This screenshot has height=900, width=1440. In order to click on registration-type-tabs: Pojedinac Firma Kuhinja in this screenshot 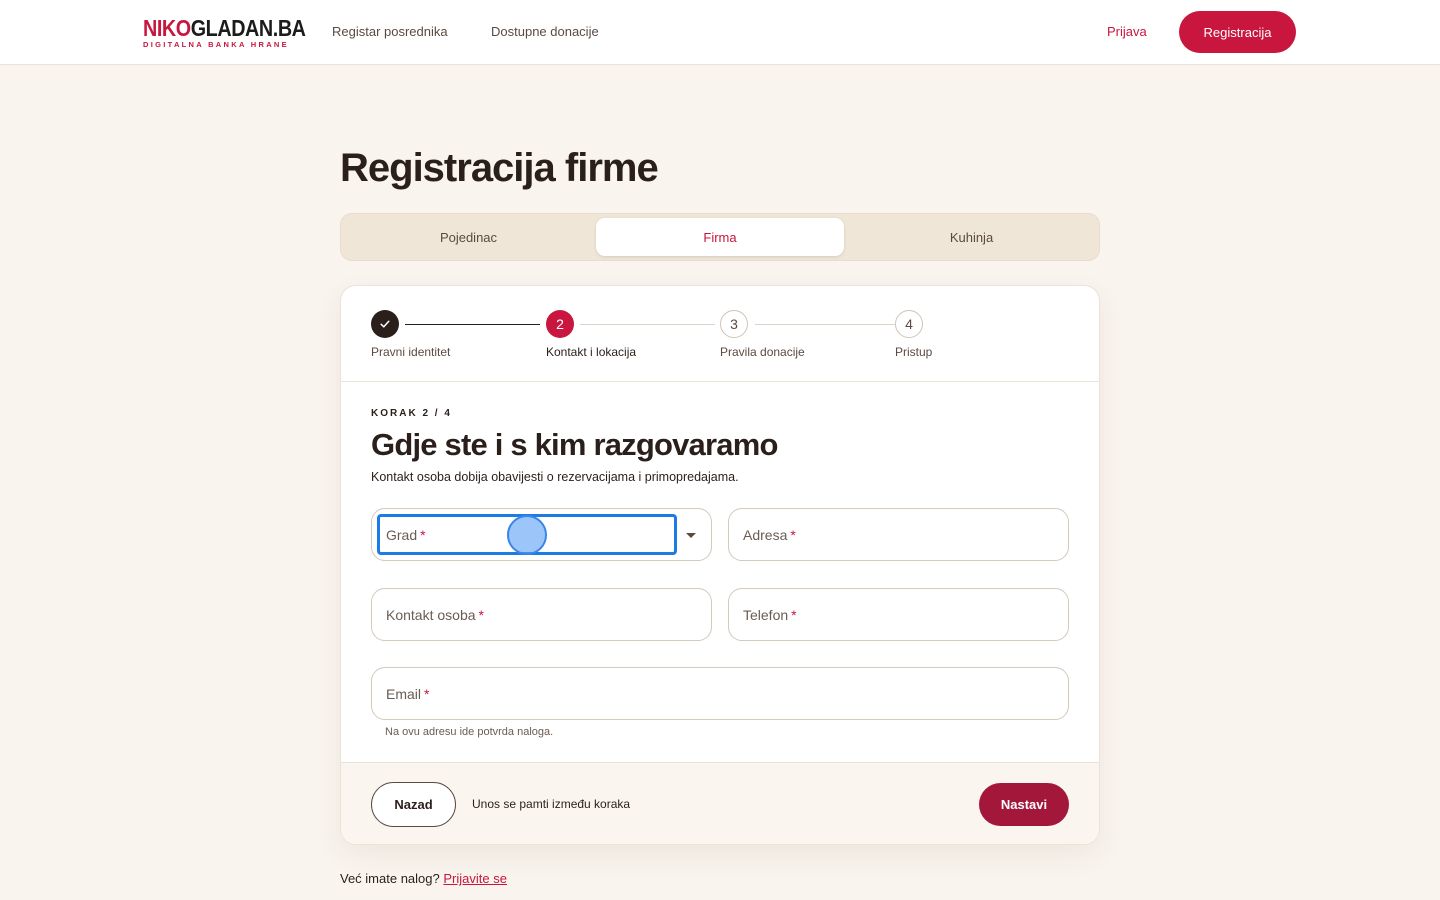, I will do `click(720, 237)`.